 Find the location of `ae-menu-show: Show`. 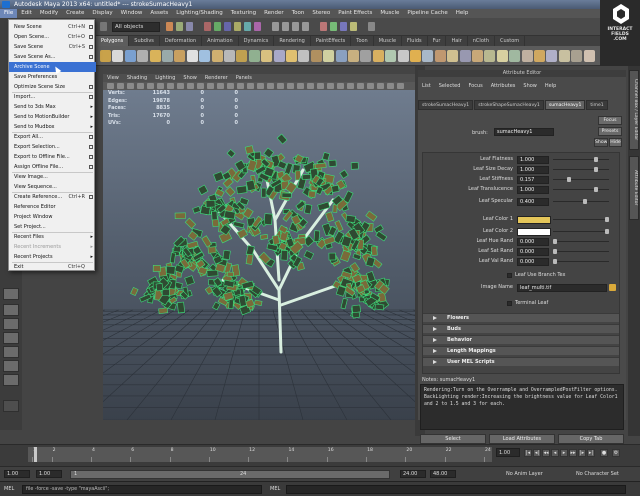

ae-menu-show: Show is located at coordinates (530, 86).